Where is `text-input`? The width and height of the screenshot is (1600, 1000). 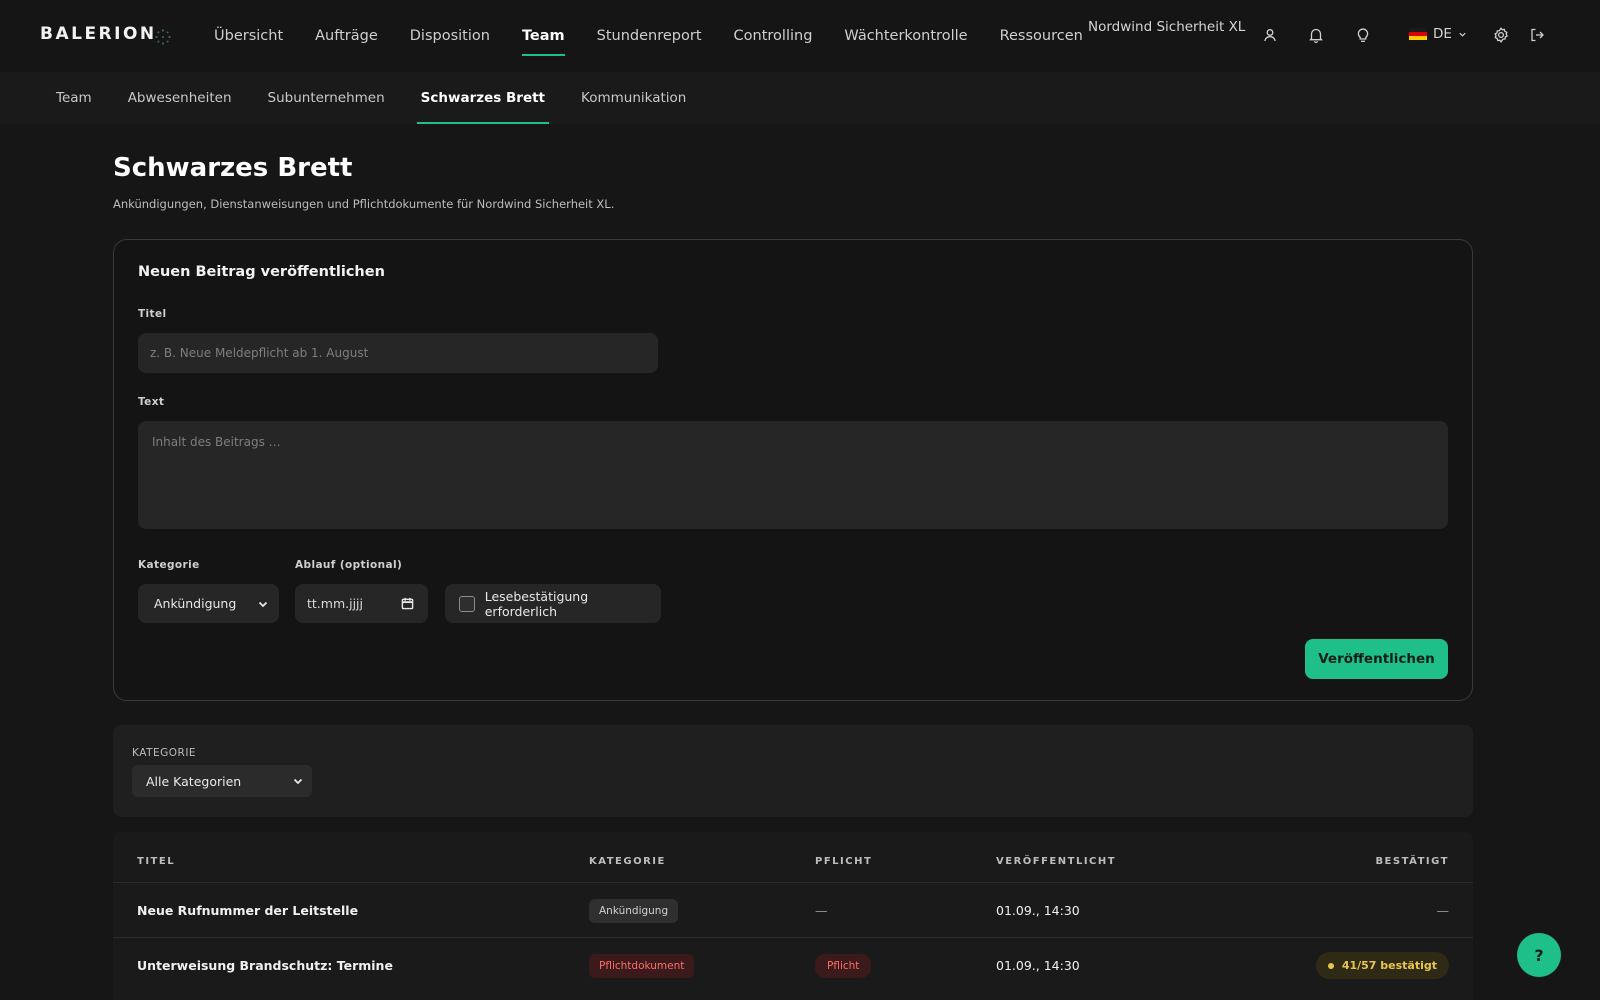
text-input is located at coordinates (793, 475).